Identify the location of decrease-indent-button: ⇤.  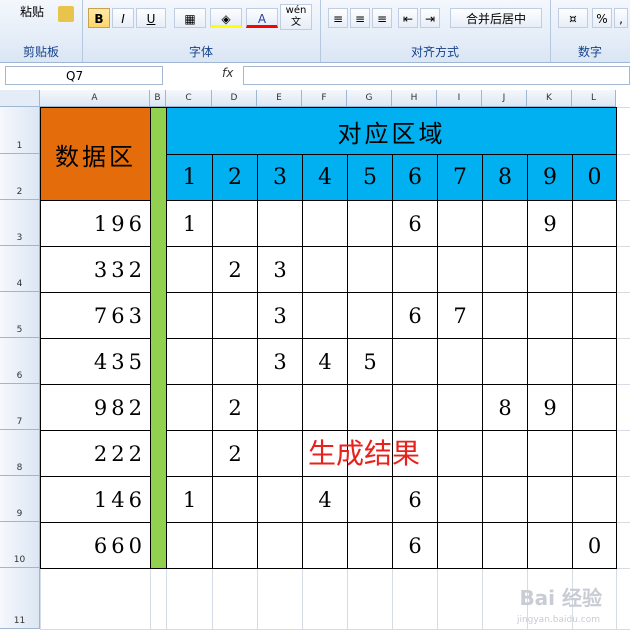
(408, 18).